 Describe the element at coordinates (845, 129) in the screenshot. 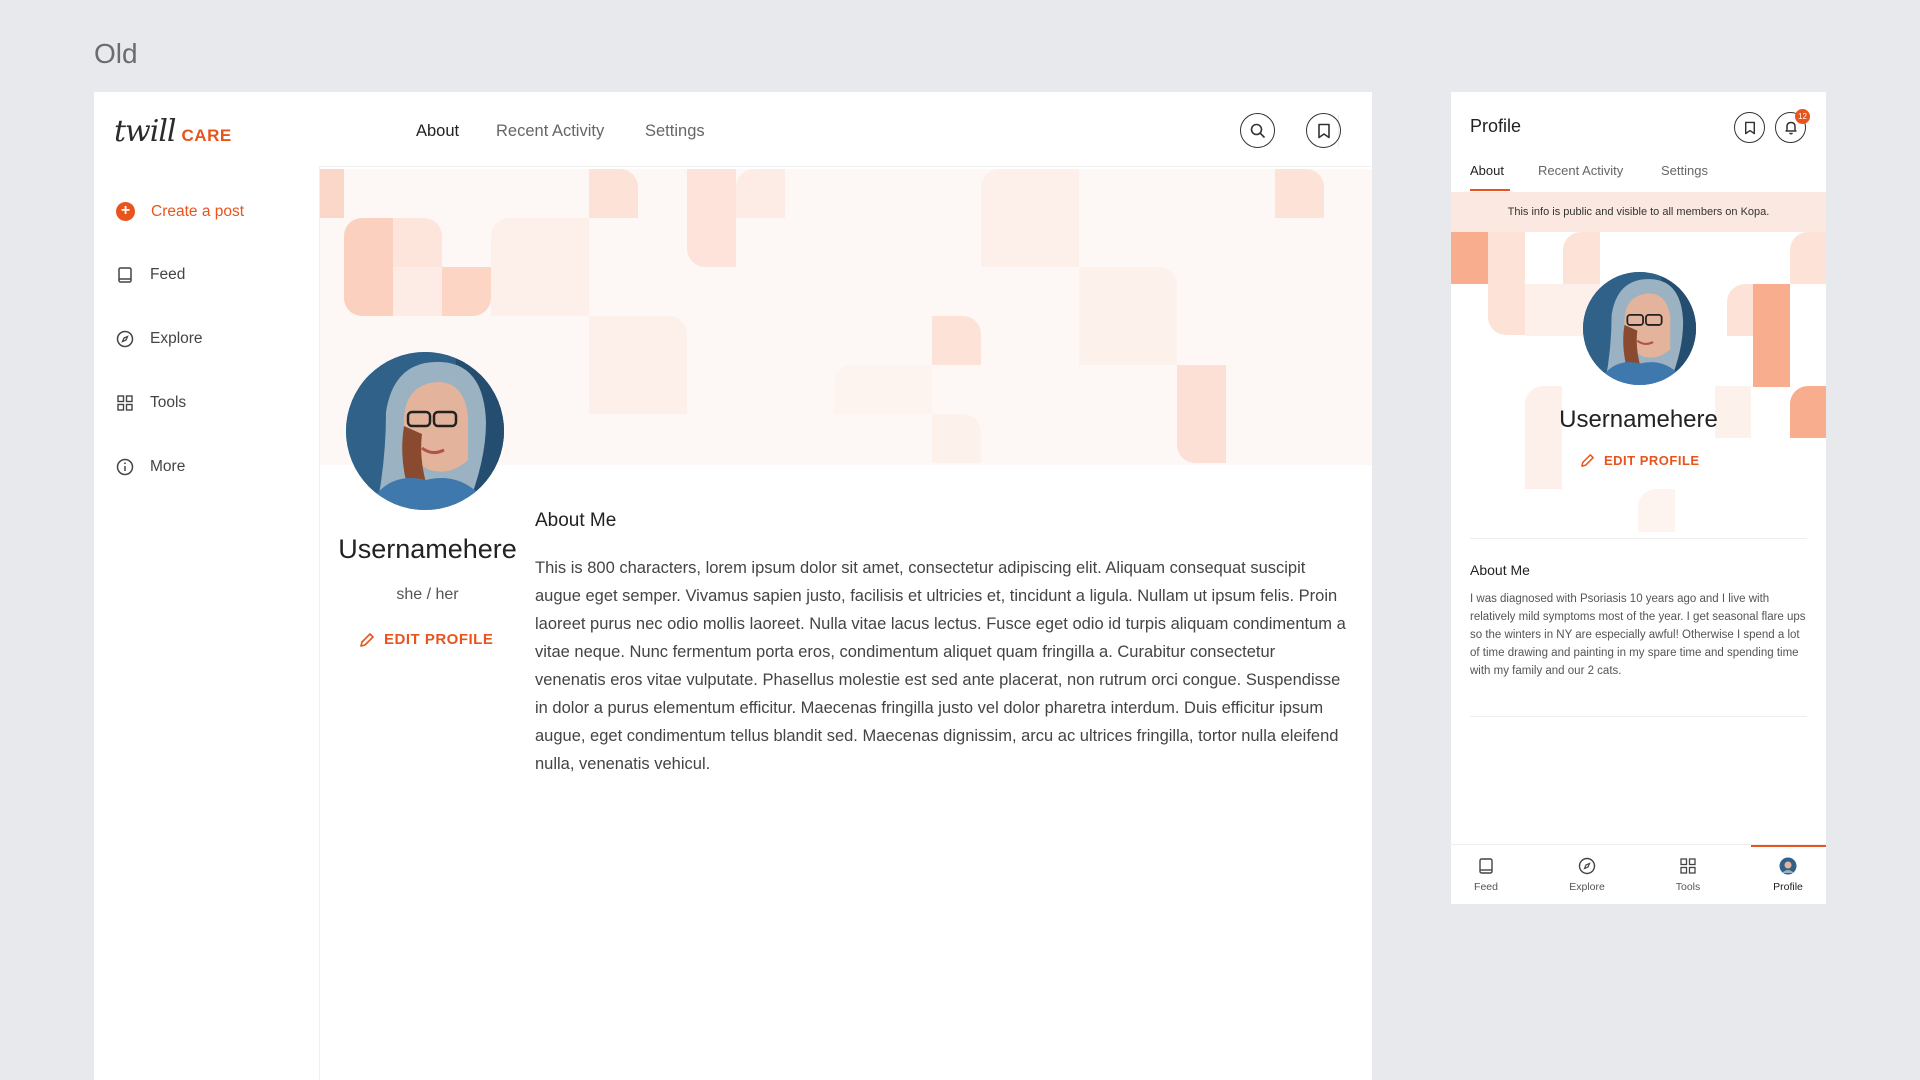

I see `top-nav: About Recent Activity Settings` at that location.